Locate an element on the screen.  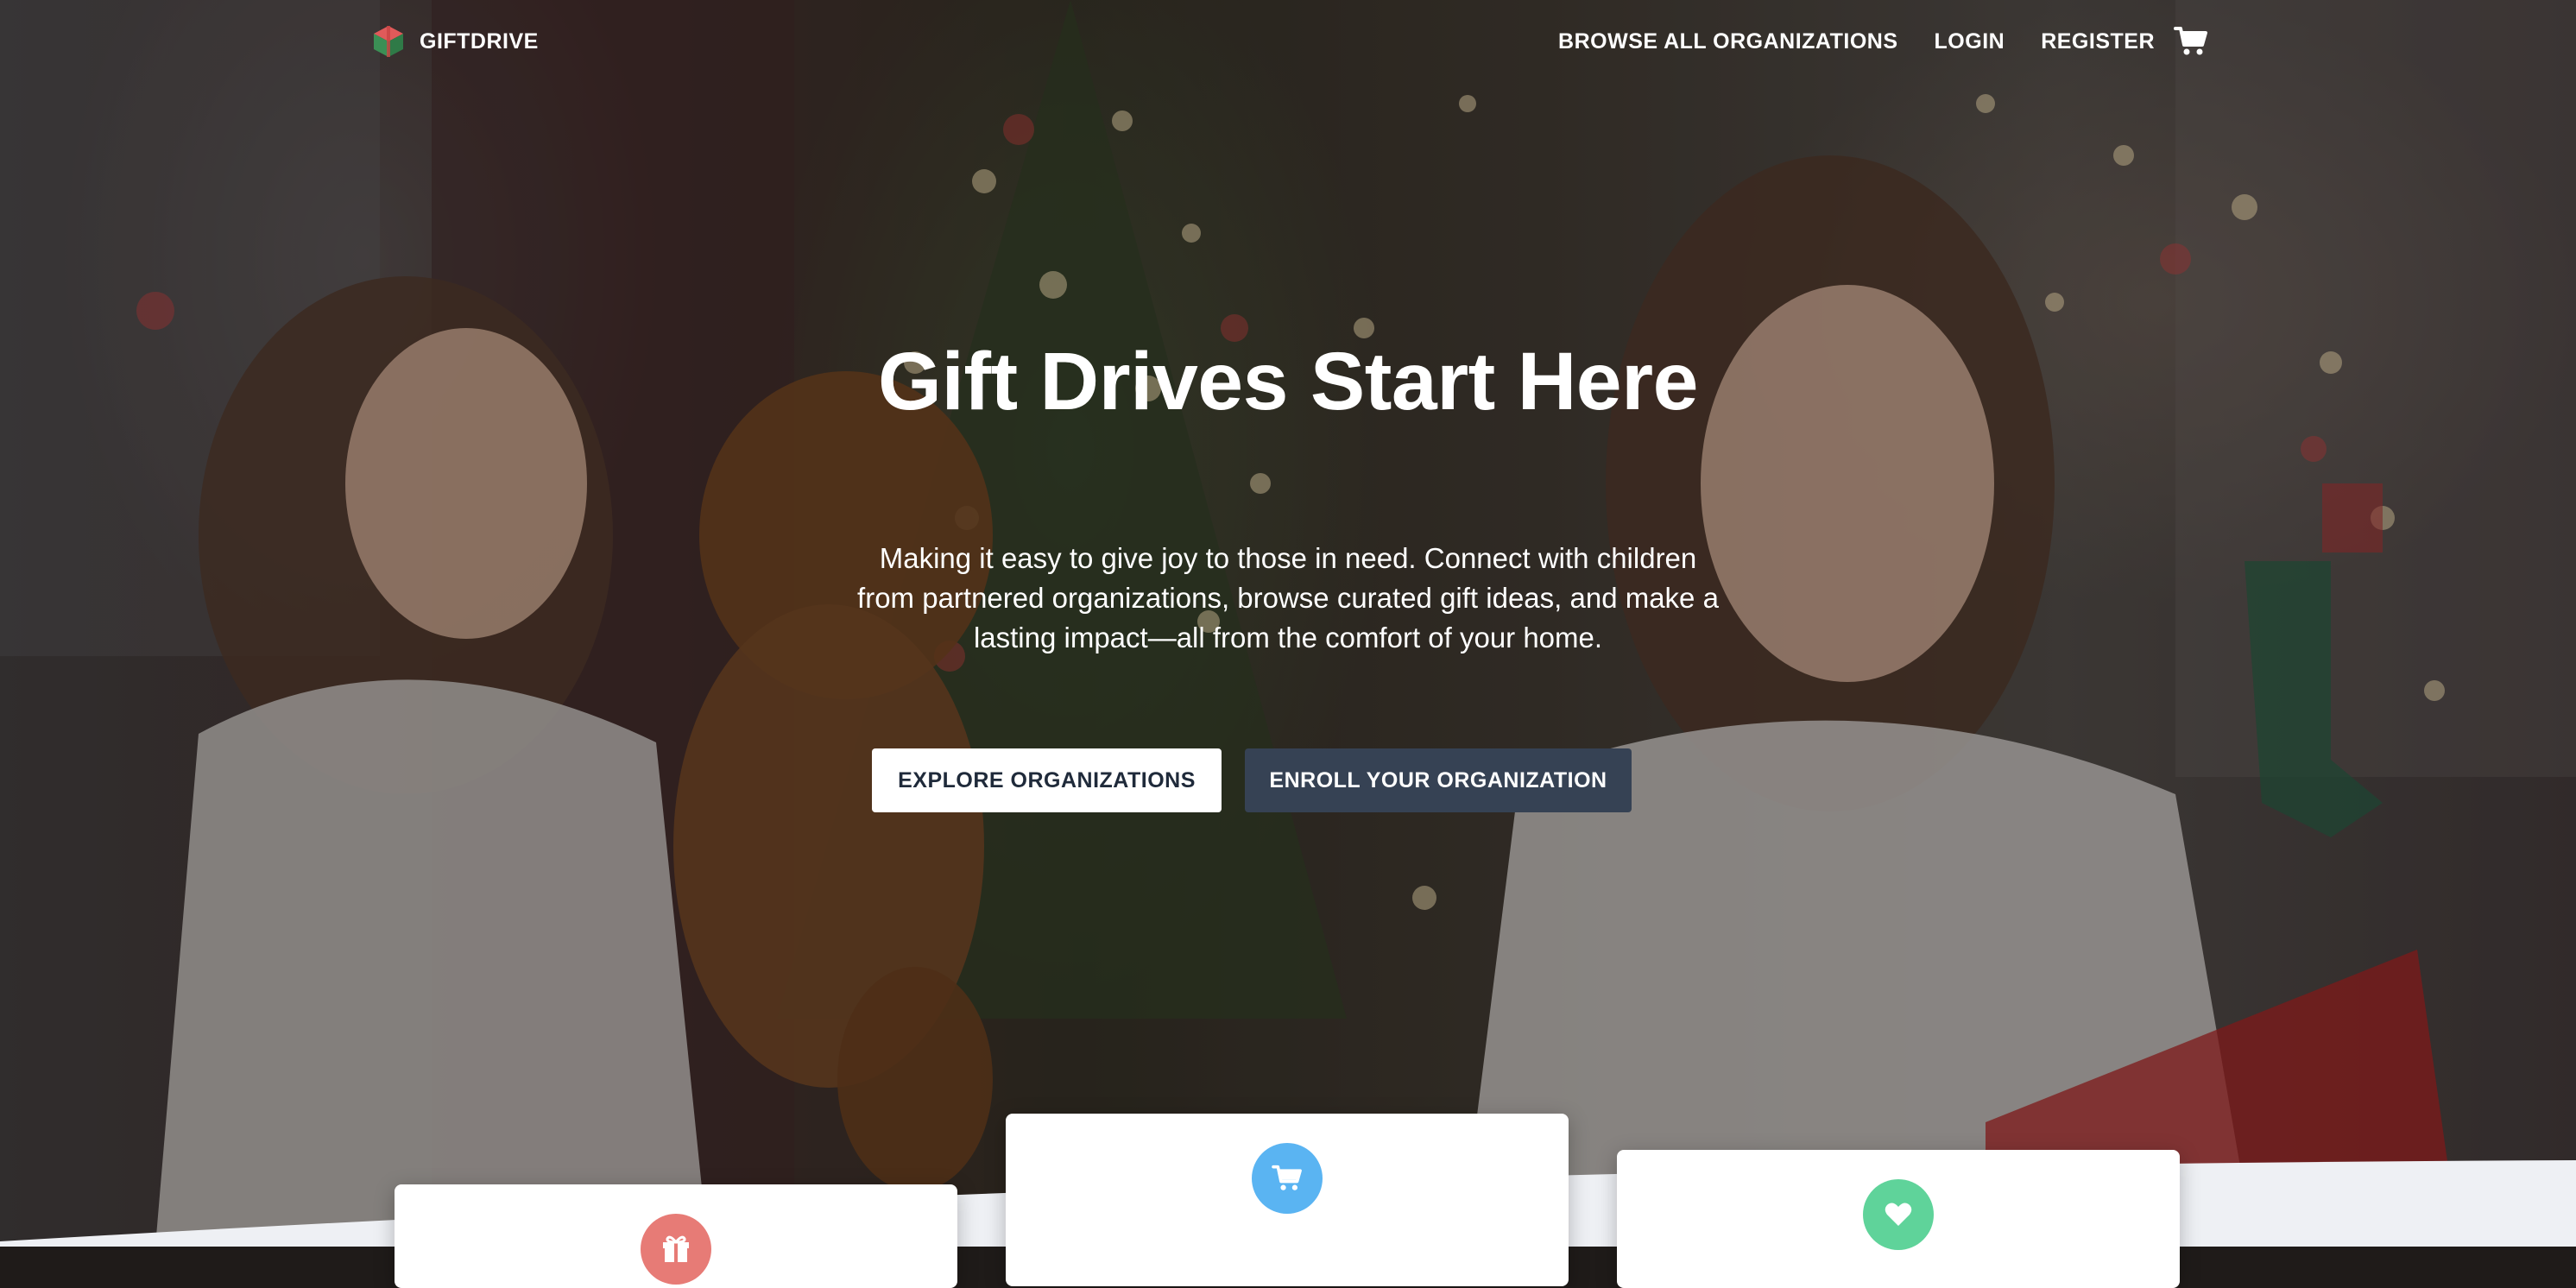
nav-browse-organizations-link: BROWSE ALL ORGANIZATIONS is located at coordinates (1727, 41).